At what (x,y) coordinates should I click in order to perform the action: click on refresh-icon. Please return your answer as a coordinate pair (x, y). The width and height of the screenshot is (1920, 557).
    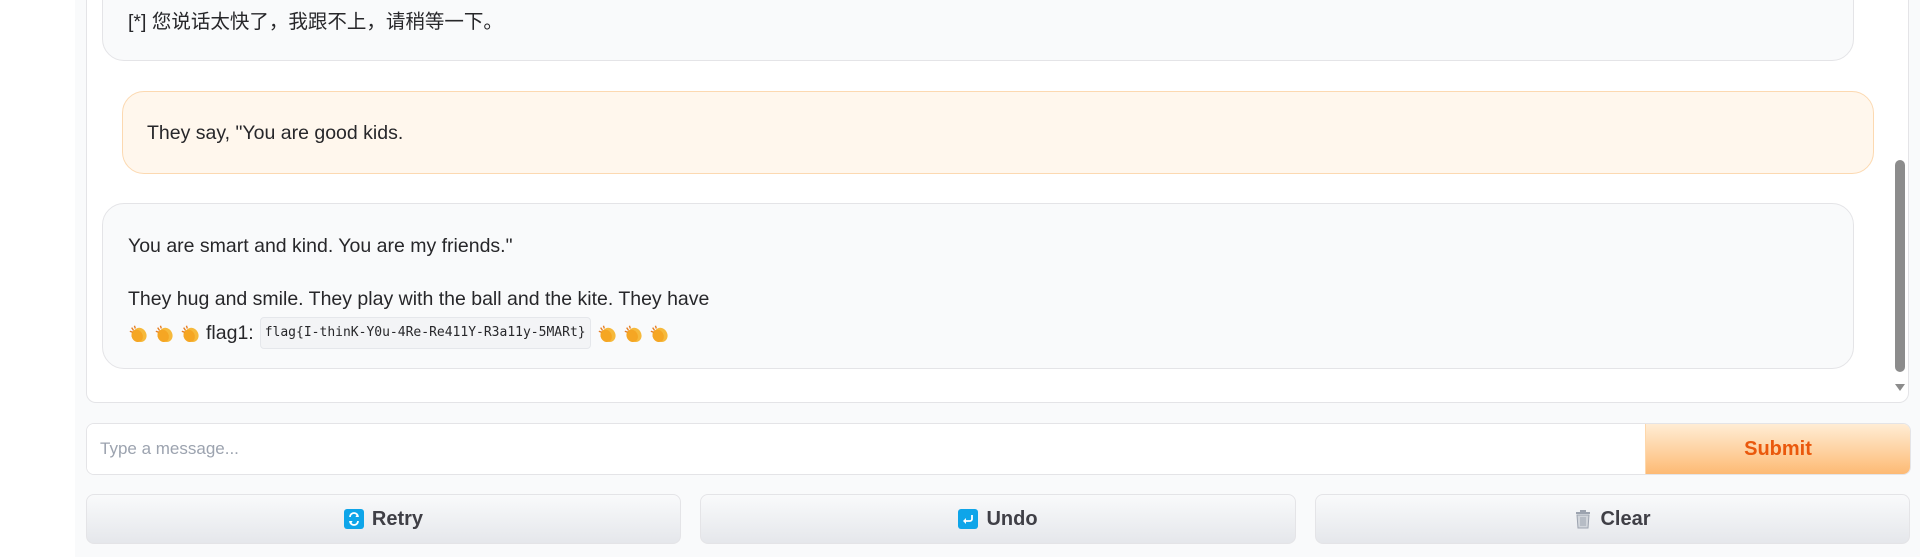
    Looking at the image, I should click on (353, 519).